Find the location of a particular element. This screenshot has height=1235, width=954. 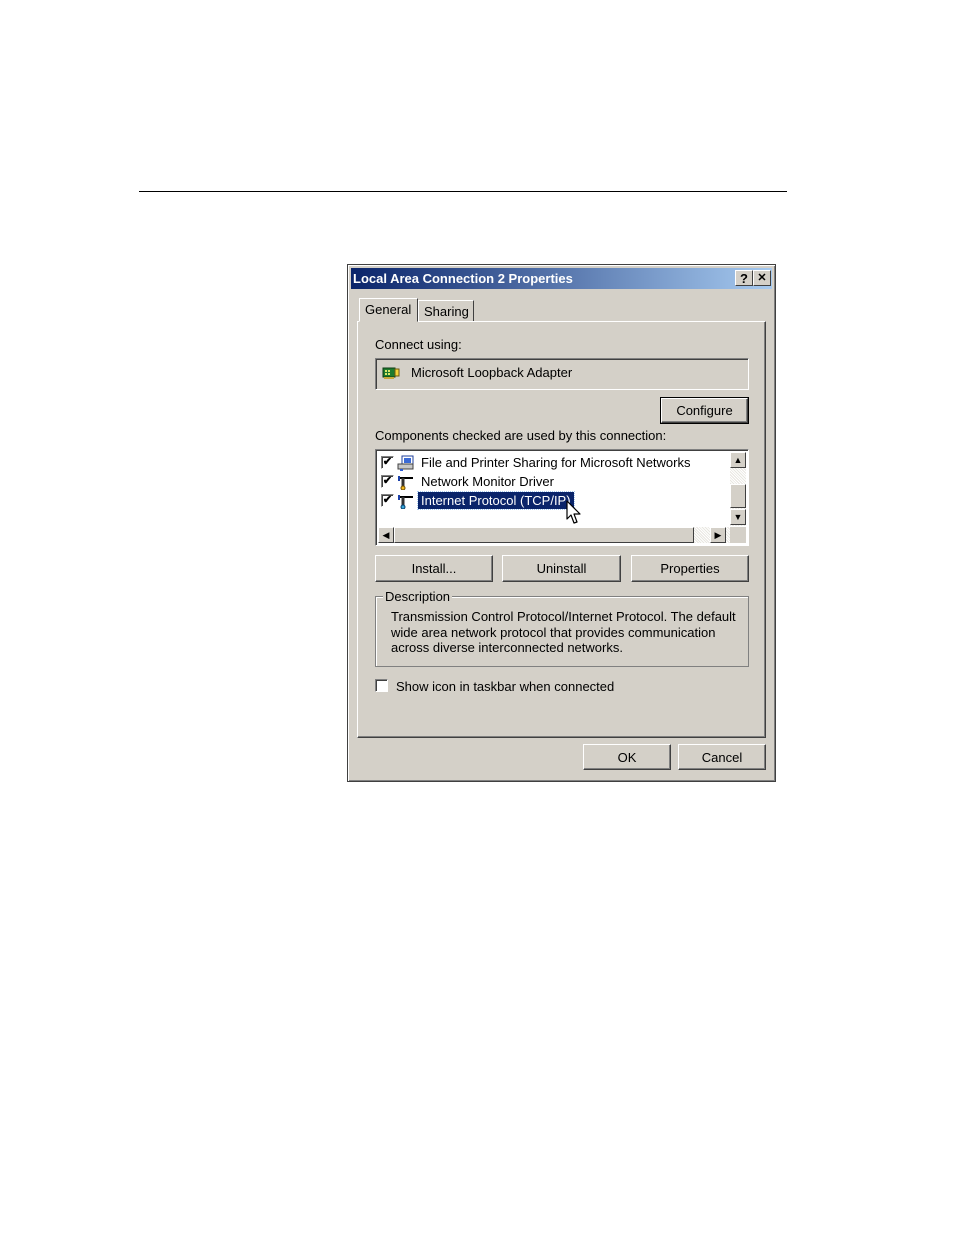

connect-using-label: Connect using: is located at coordinates (418, 344).